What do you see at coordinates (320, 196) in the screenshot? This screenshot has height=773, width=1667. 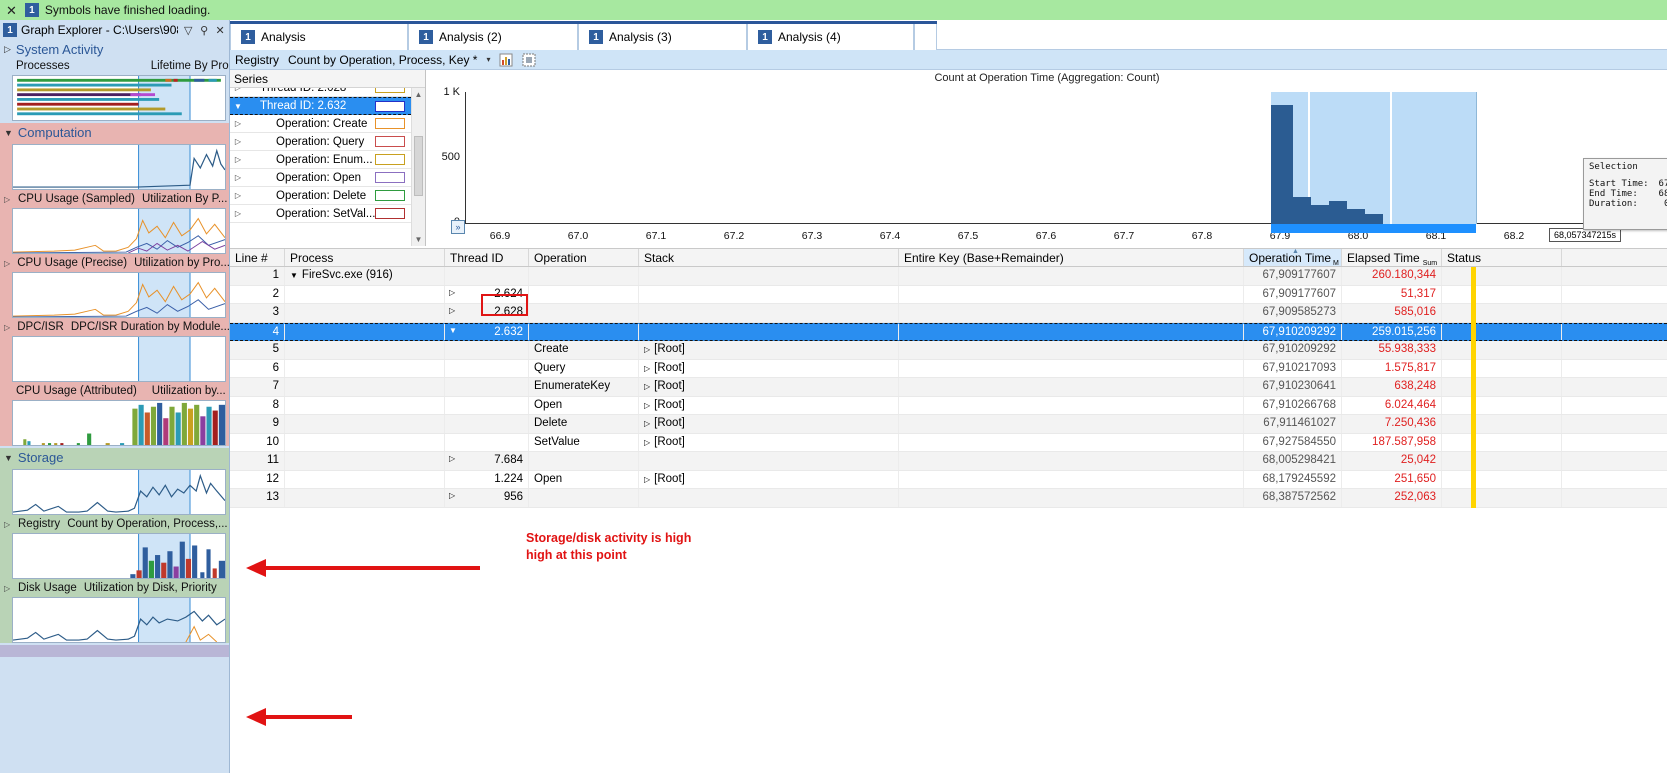 I see `series-row-operation-delete: ▷ Operation: Delete` at bounding box center [320, 196].